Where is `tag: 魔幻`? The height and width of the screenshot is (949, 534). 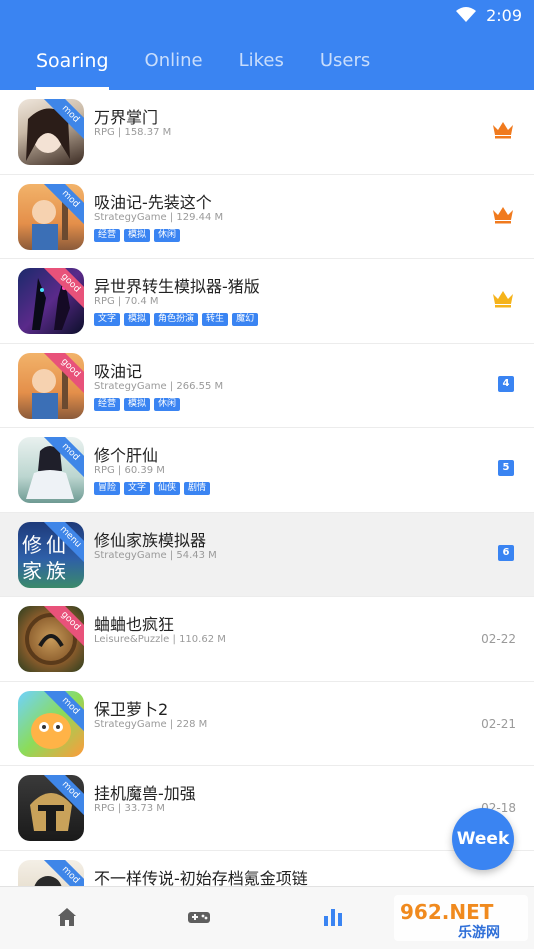 tag: 魔幻 is located at coordinates (245, 319).